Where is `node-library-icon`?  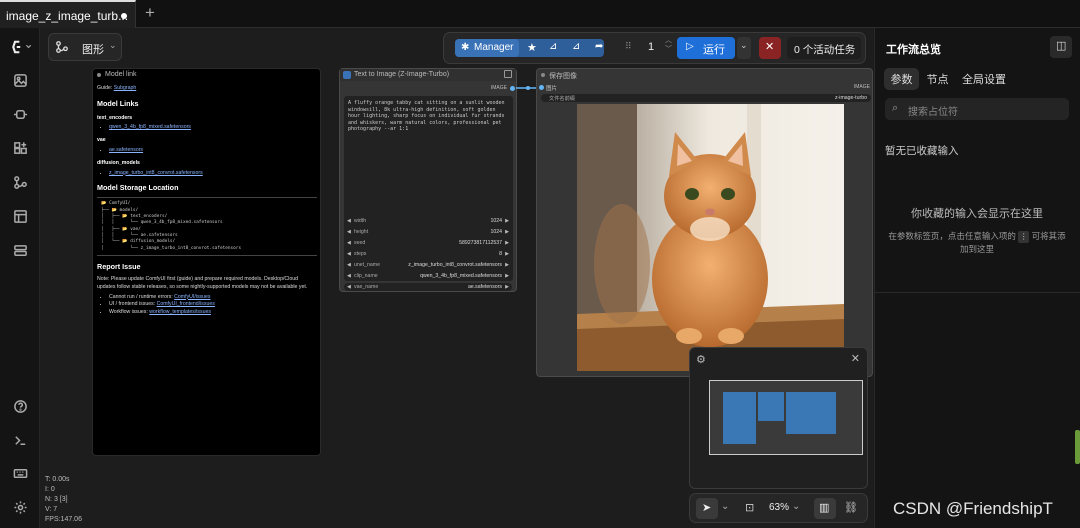
node-library-icon is located at coordinates (20, 148).